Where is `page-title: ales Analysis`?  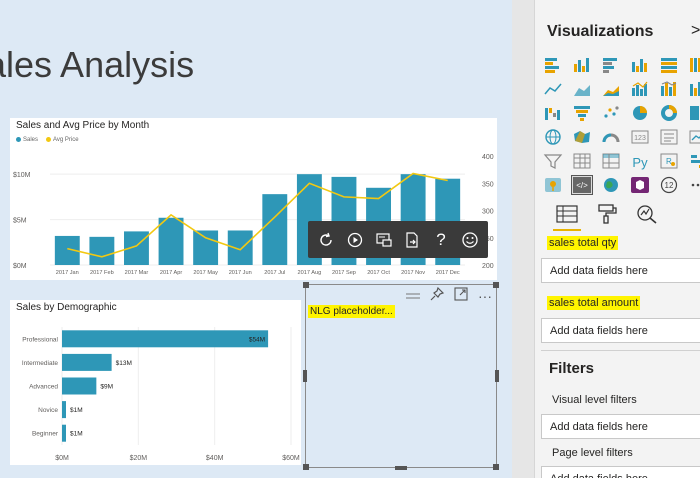
page-title: ales Analysis is located at coordinates (97, 64).